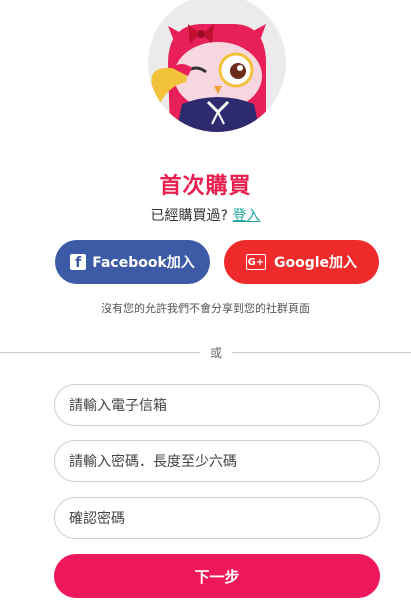 This screenshot has height=600, width=411. What do you see at coordinates (217, 405) in the screenshot?
I see `email-field: 請輸入電子信箱` at bounding box center [217, 405].